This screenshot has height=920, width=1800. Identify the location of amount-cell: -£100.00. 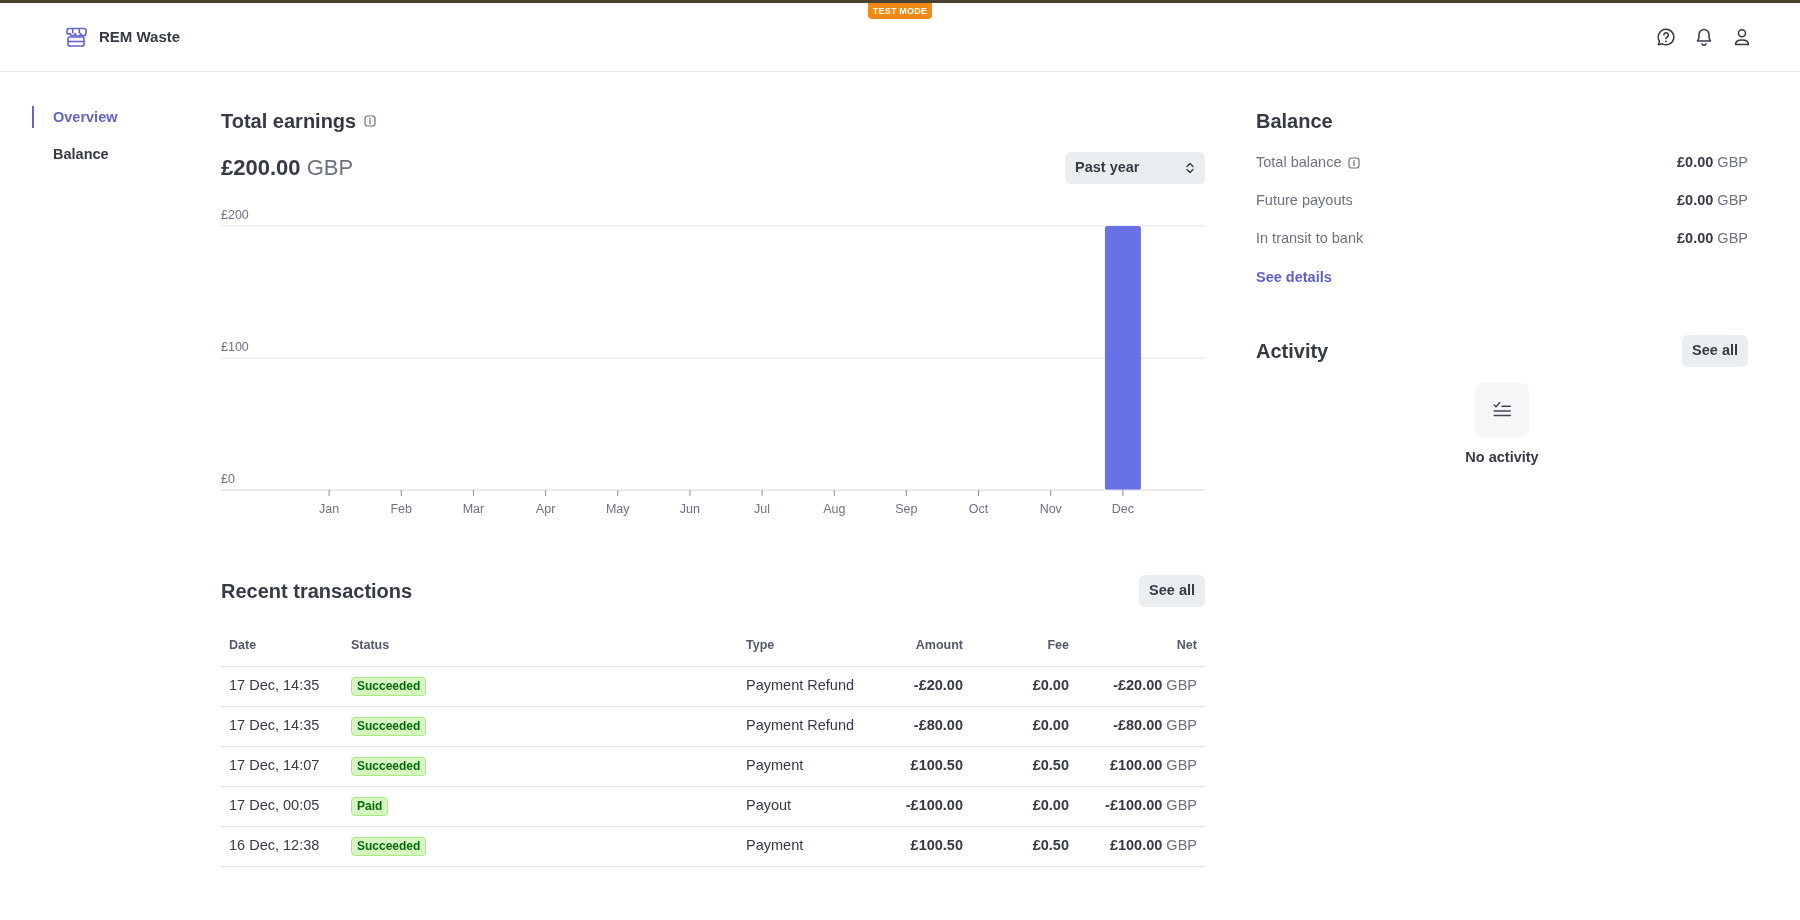
(917, 806).